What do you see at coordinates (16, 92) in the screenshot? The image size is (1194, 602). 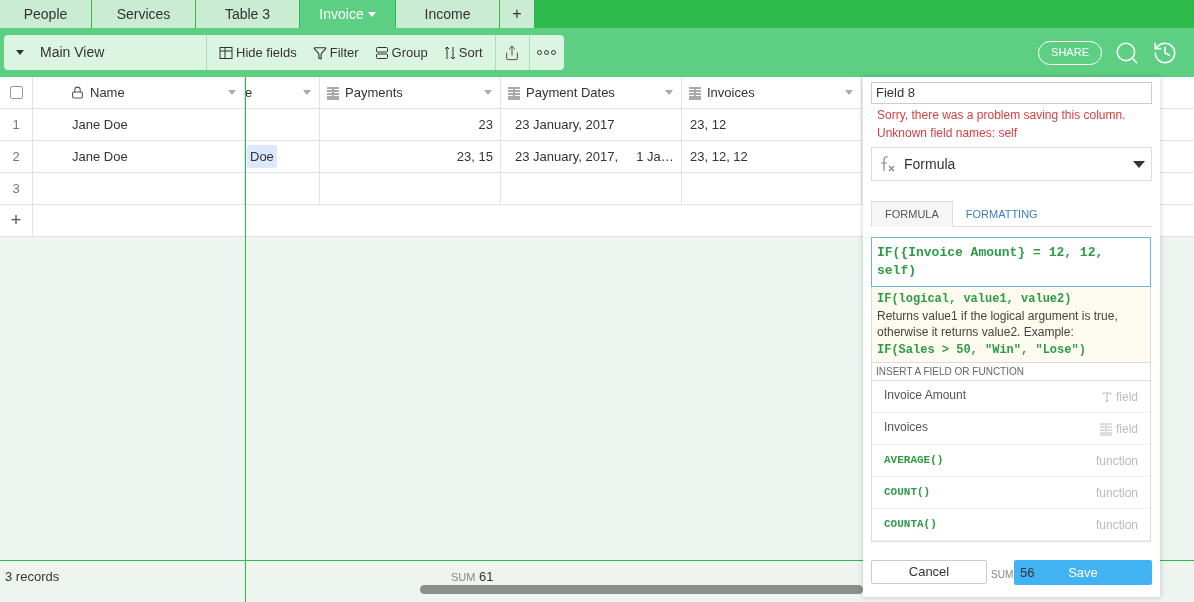 I see `select-all-checkbox` at bounding box center [16, 92].